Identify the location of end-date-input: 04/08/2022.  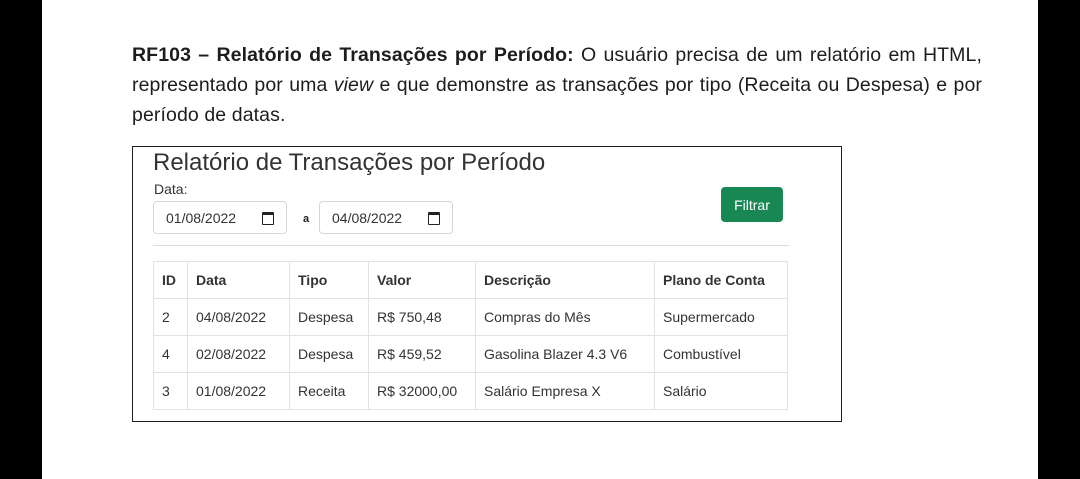
(386, 217).